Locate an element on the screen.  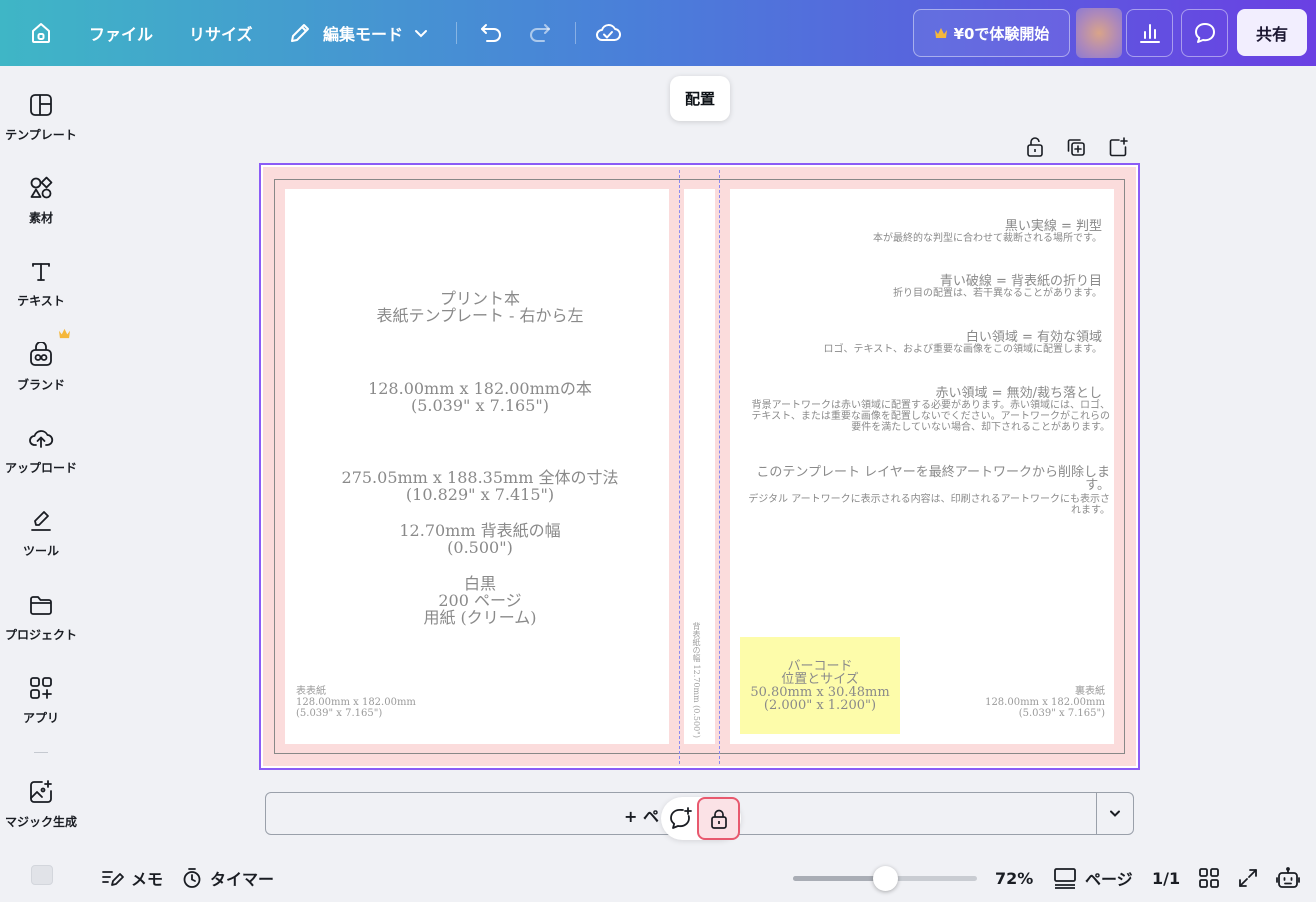
notes-button: メモ is located at coordinates (132, 878).